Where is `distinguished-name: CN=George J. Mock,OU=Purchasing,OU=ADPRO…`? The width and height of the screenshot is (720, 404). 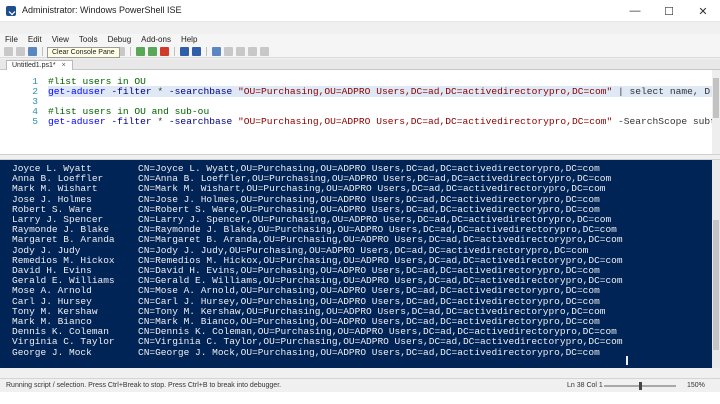
distinguished-name: CN=George J. Mock,OU=Purchasing,OU=ADPRO… is located at coordinates (369, 352).